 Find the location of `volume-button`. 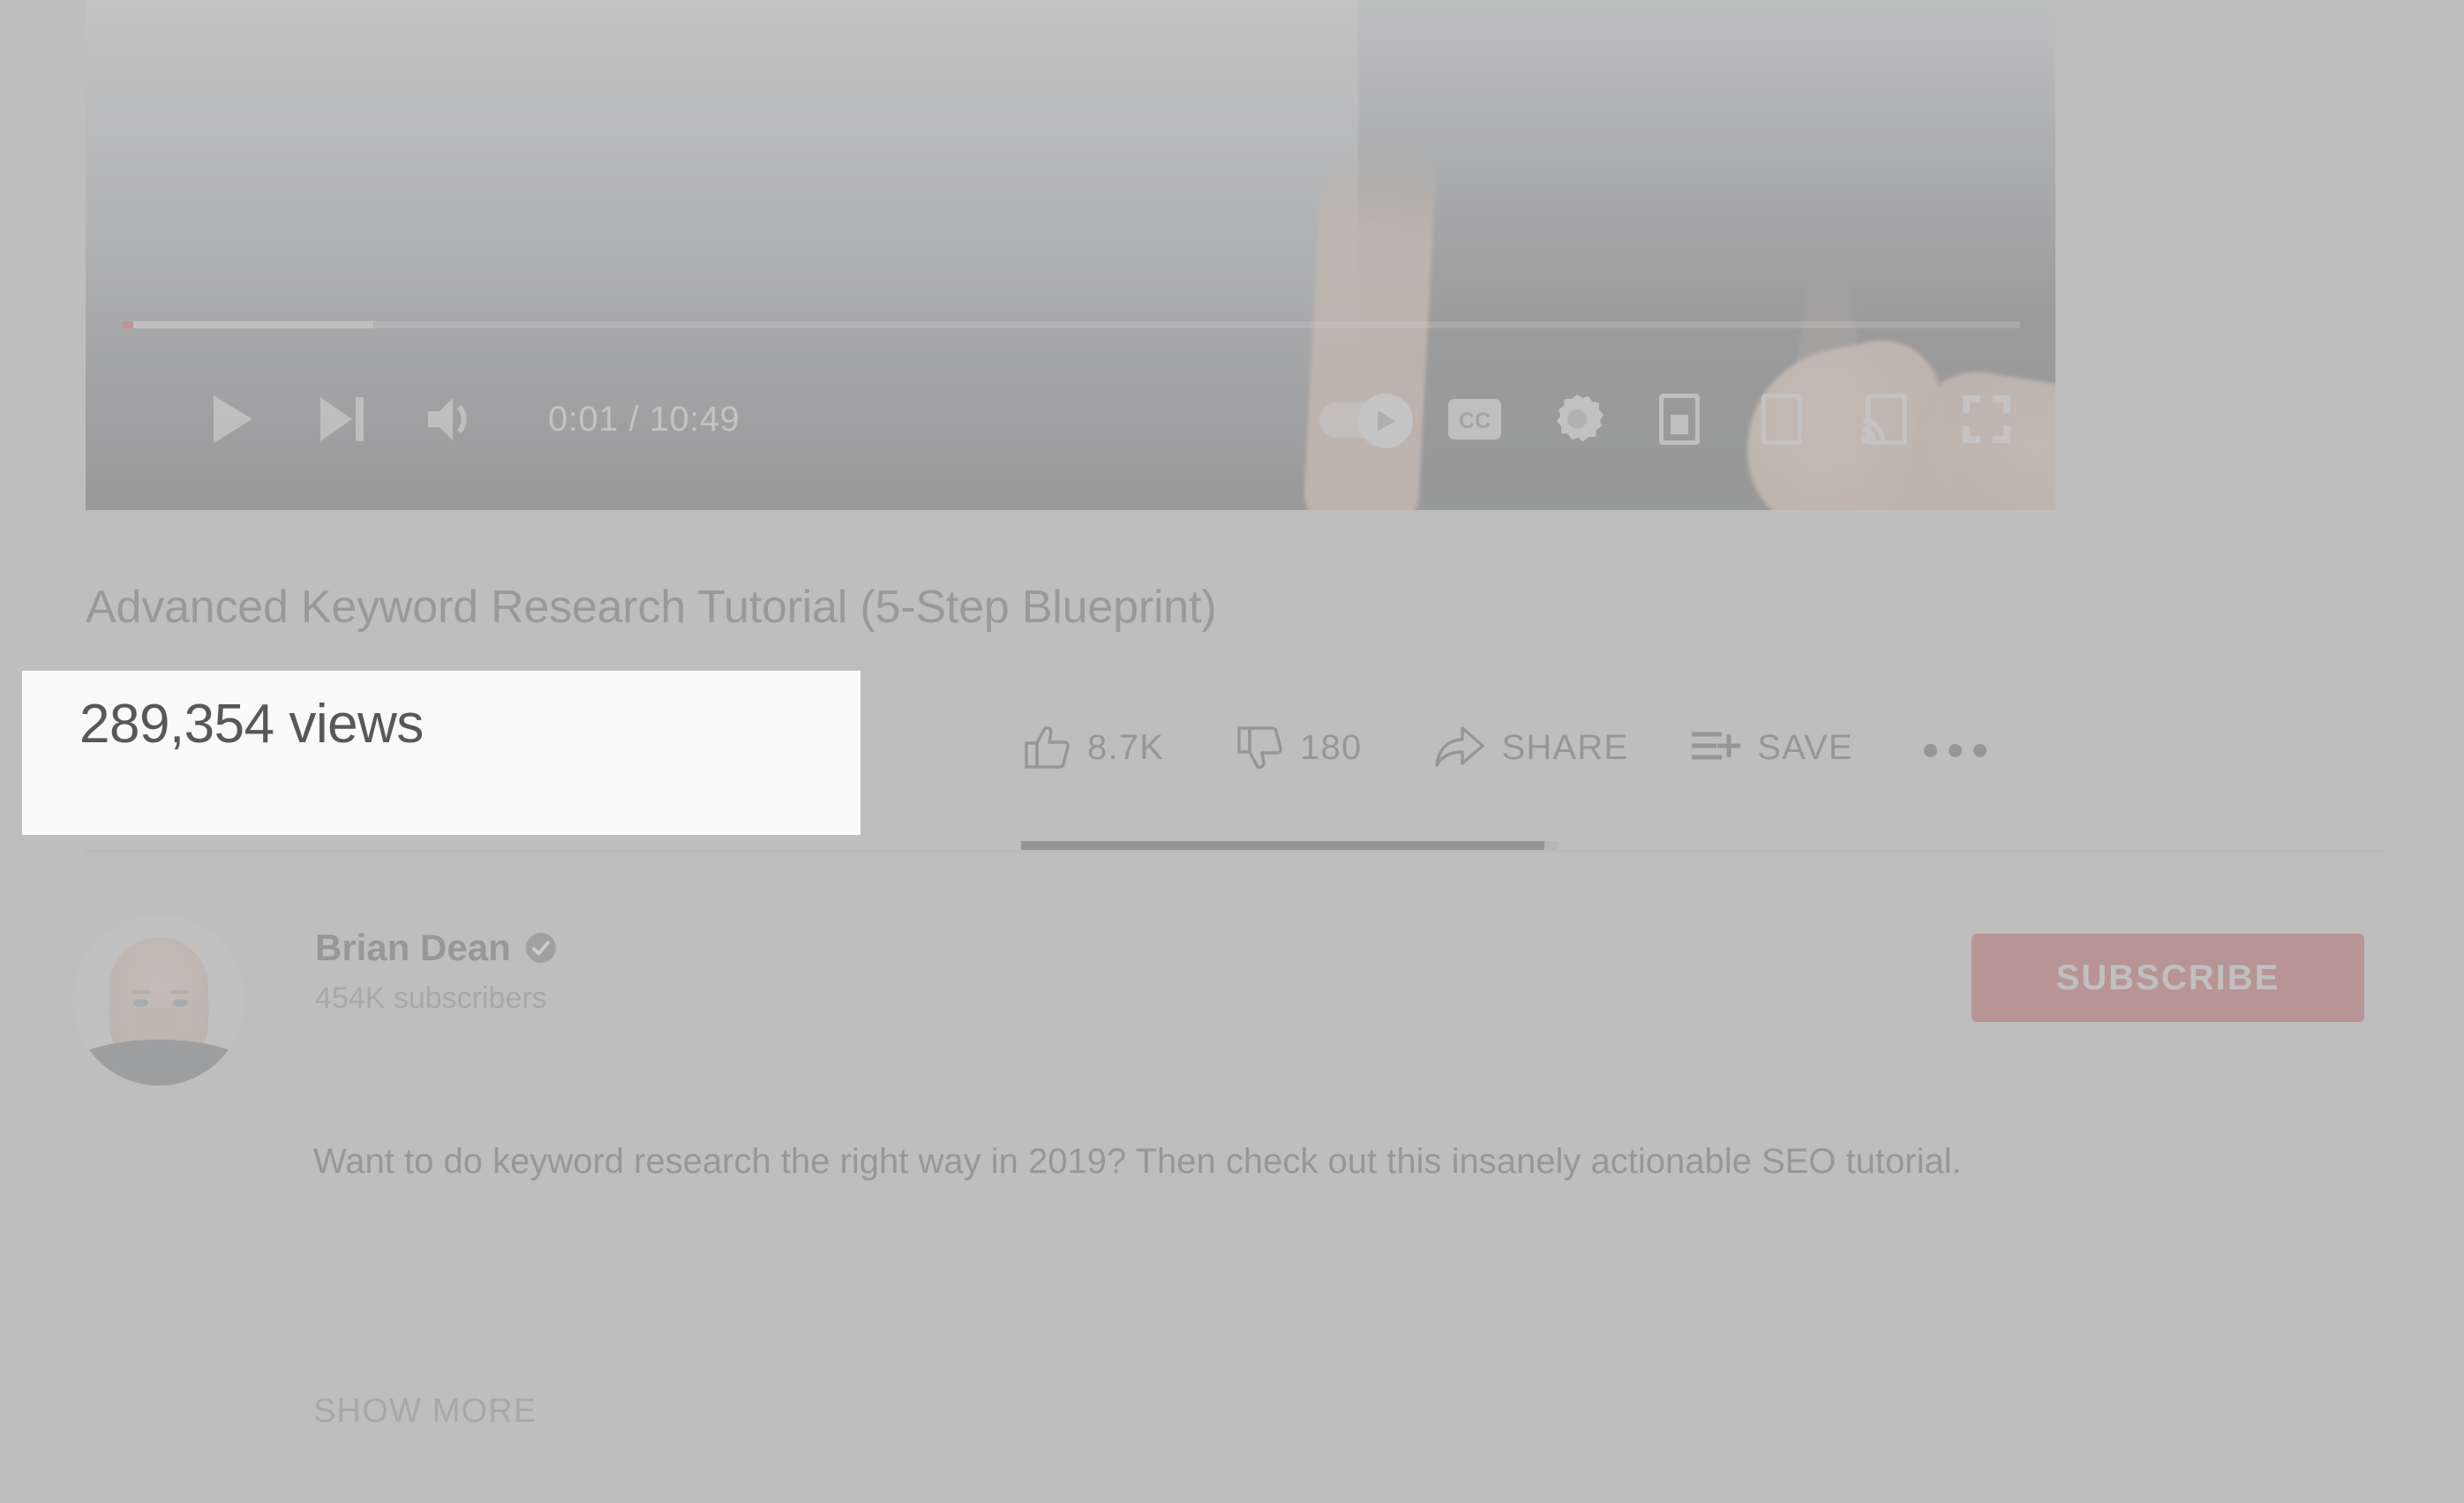

volume-button is located at coordinates (451, 419).